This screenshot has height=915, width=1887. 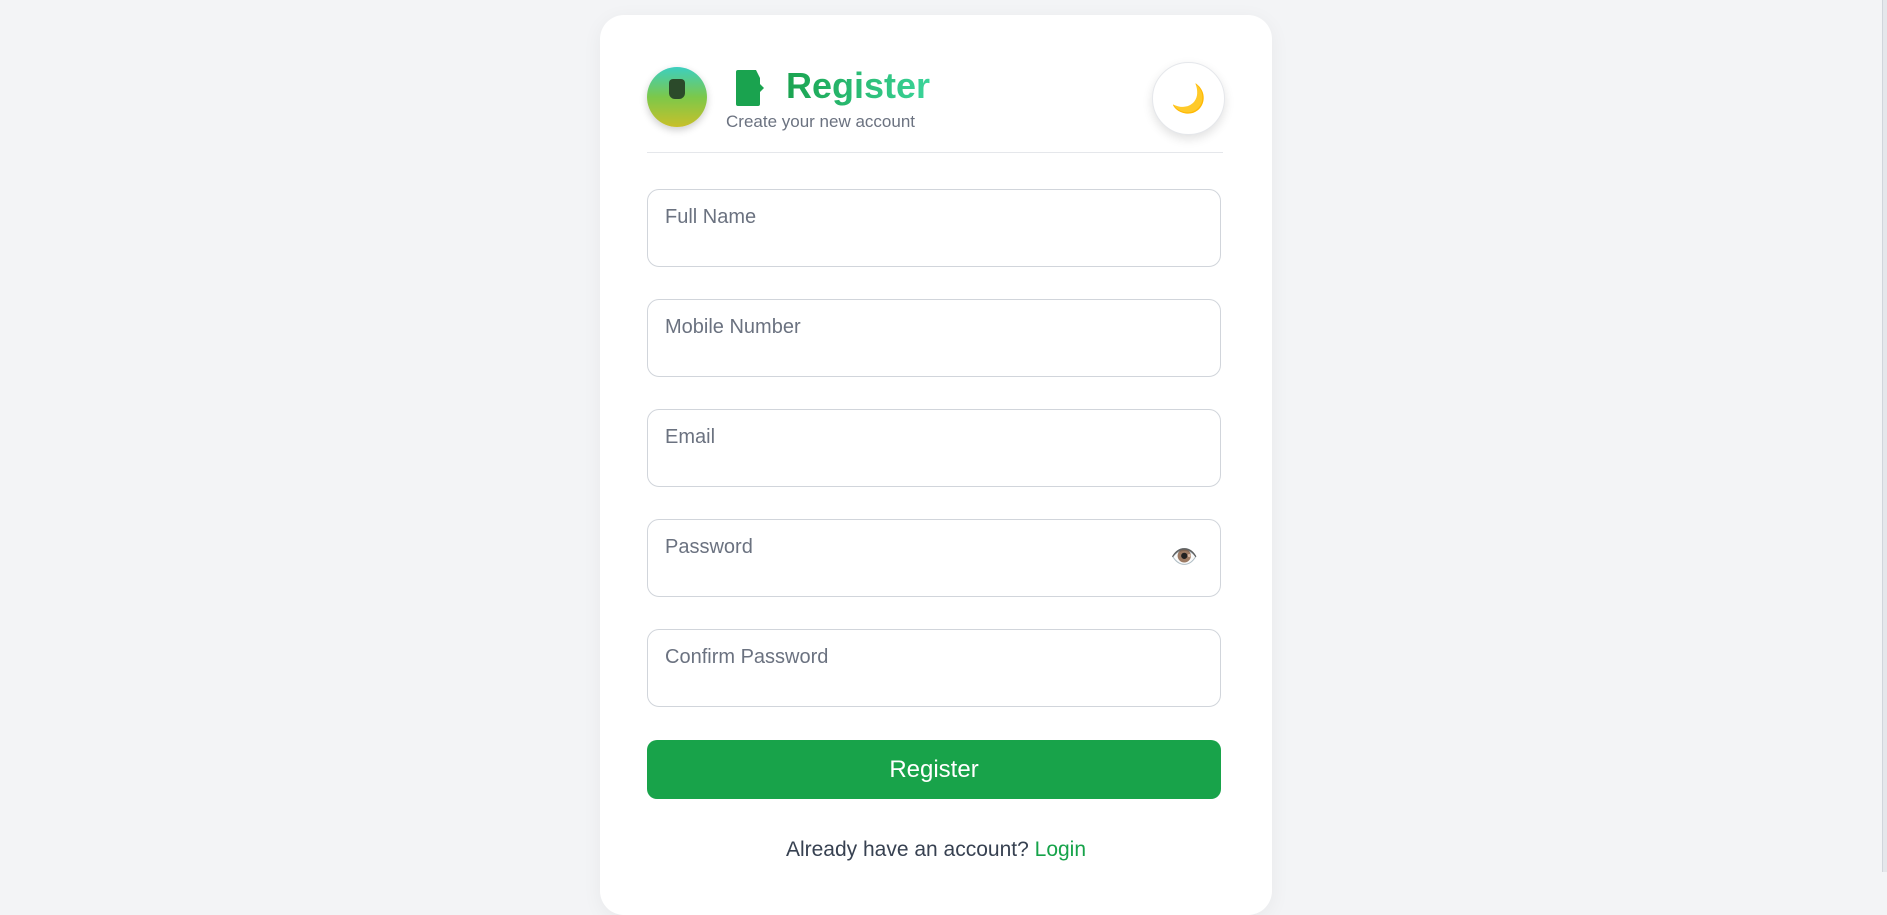 I want to click on page-subtitle: Create your new account, so click(x=820, y=121).